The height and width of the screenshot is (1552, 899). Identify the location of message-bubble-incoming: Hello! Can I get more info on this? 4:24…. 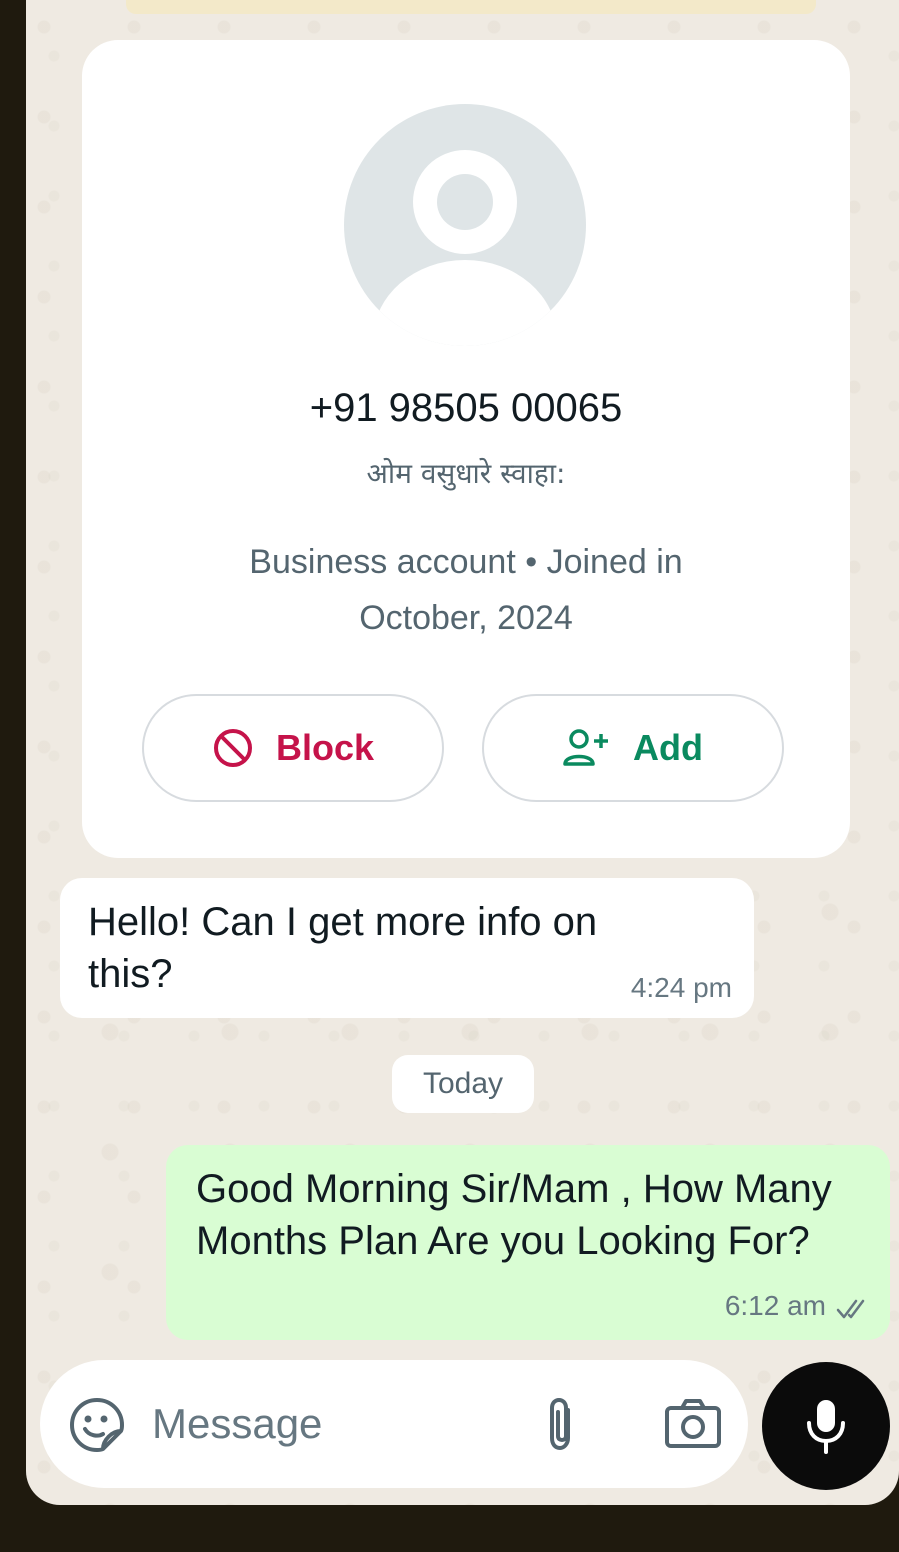
(407, 948).